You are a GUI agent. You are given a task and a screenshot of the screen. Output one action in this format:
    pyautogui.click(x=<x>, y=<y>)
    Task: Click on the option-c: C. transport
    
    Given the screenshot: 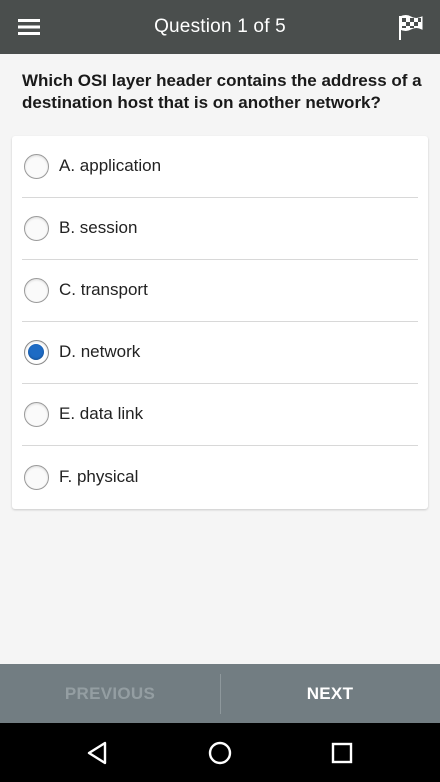 What is the action you would take?
    pyautogui.click(x=220, y=291)
    